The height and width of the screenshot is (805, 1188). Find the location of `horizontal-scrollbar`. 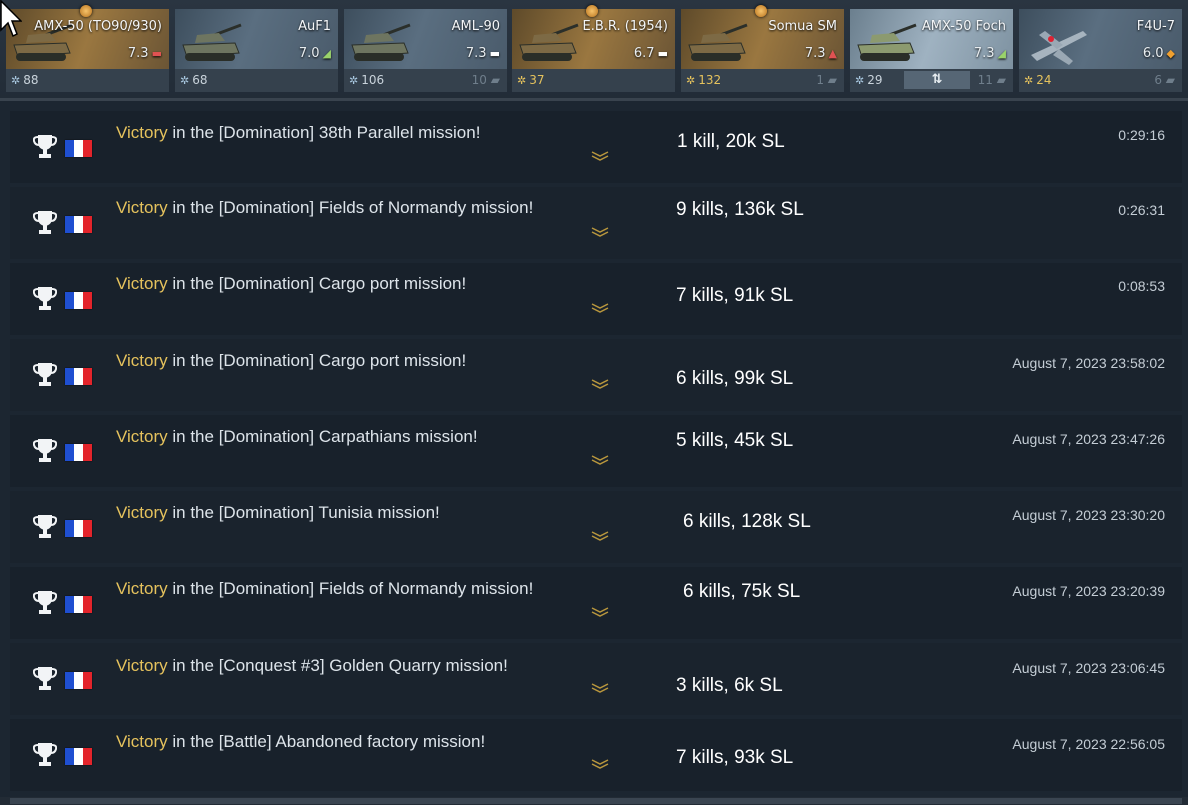

horizontal-scrollbar is located at coordinates (594, 801).